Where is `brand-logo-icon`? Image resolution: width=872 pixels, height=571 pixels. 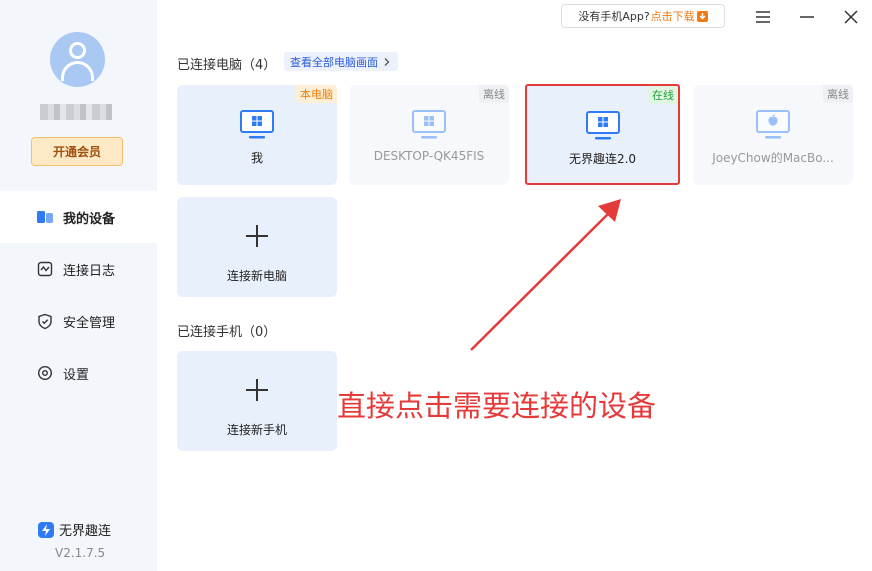
brand-logo-icon is located at coordinates (46, 529).